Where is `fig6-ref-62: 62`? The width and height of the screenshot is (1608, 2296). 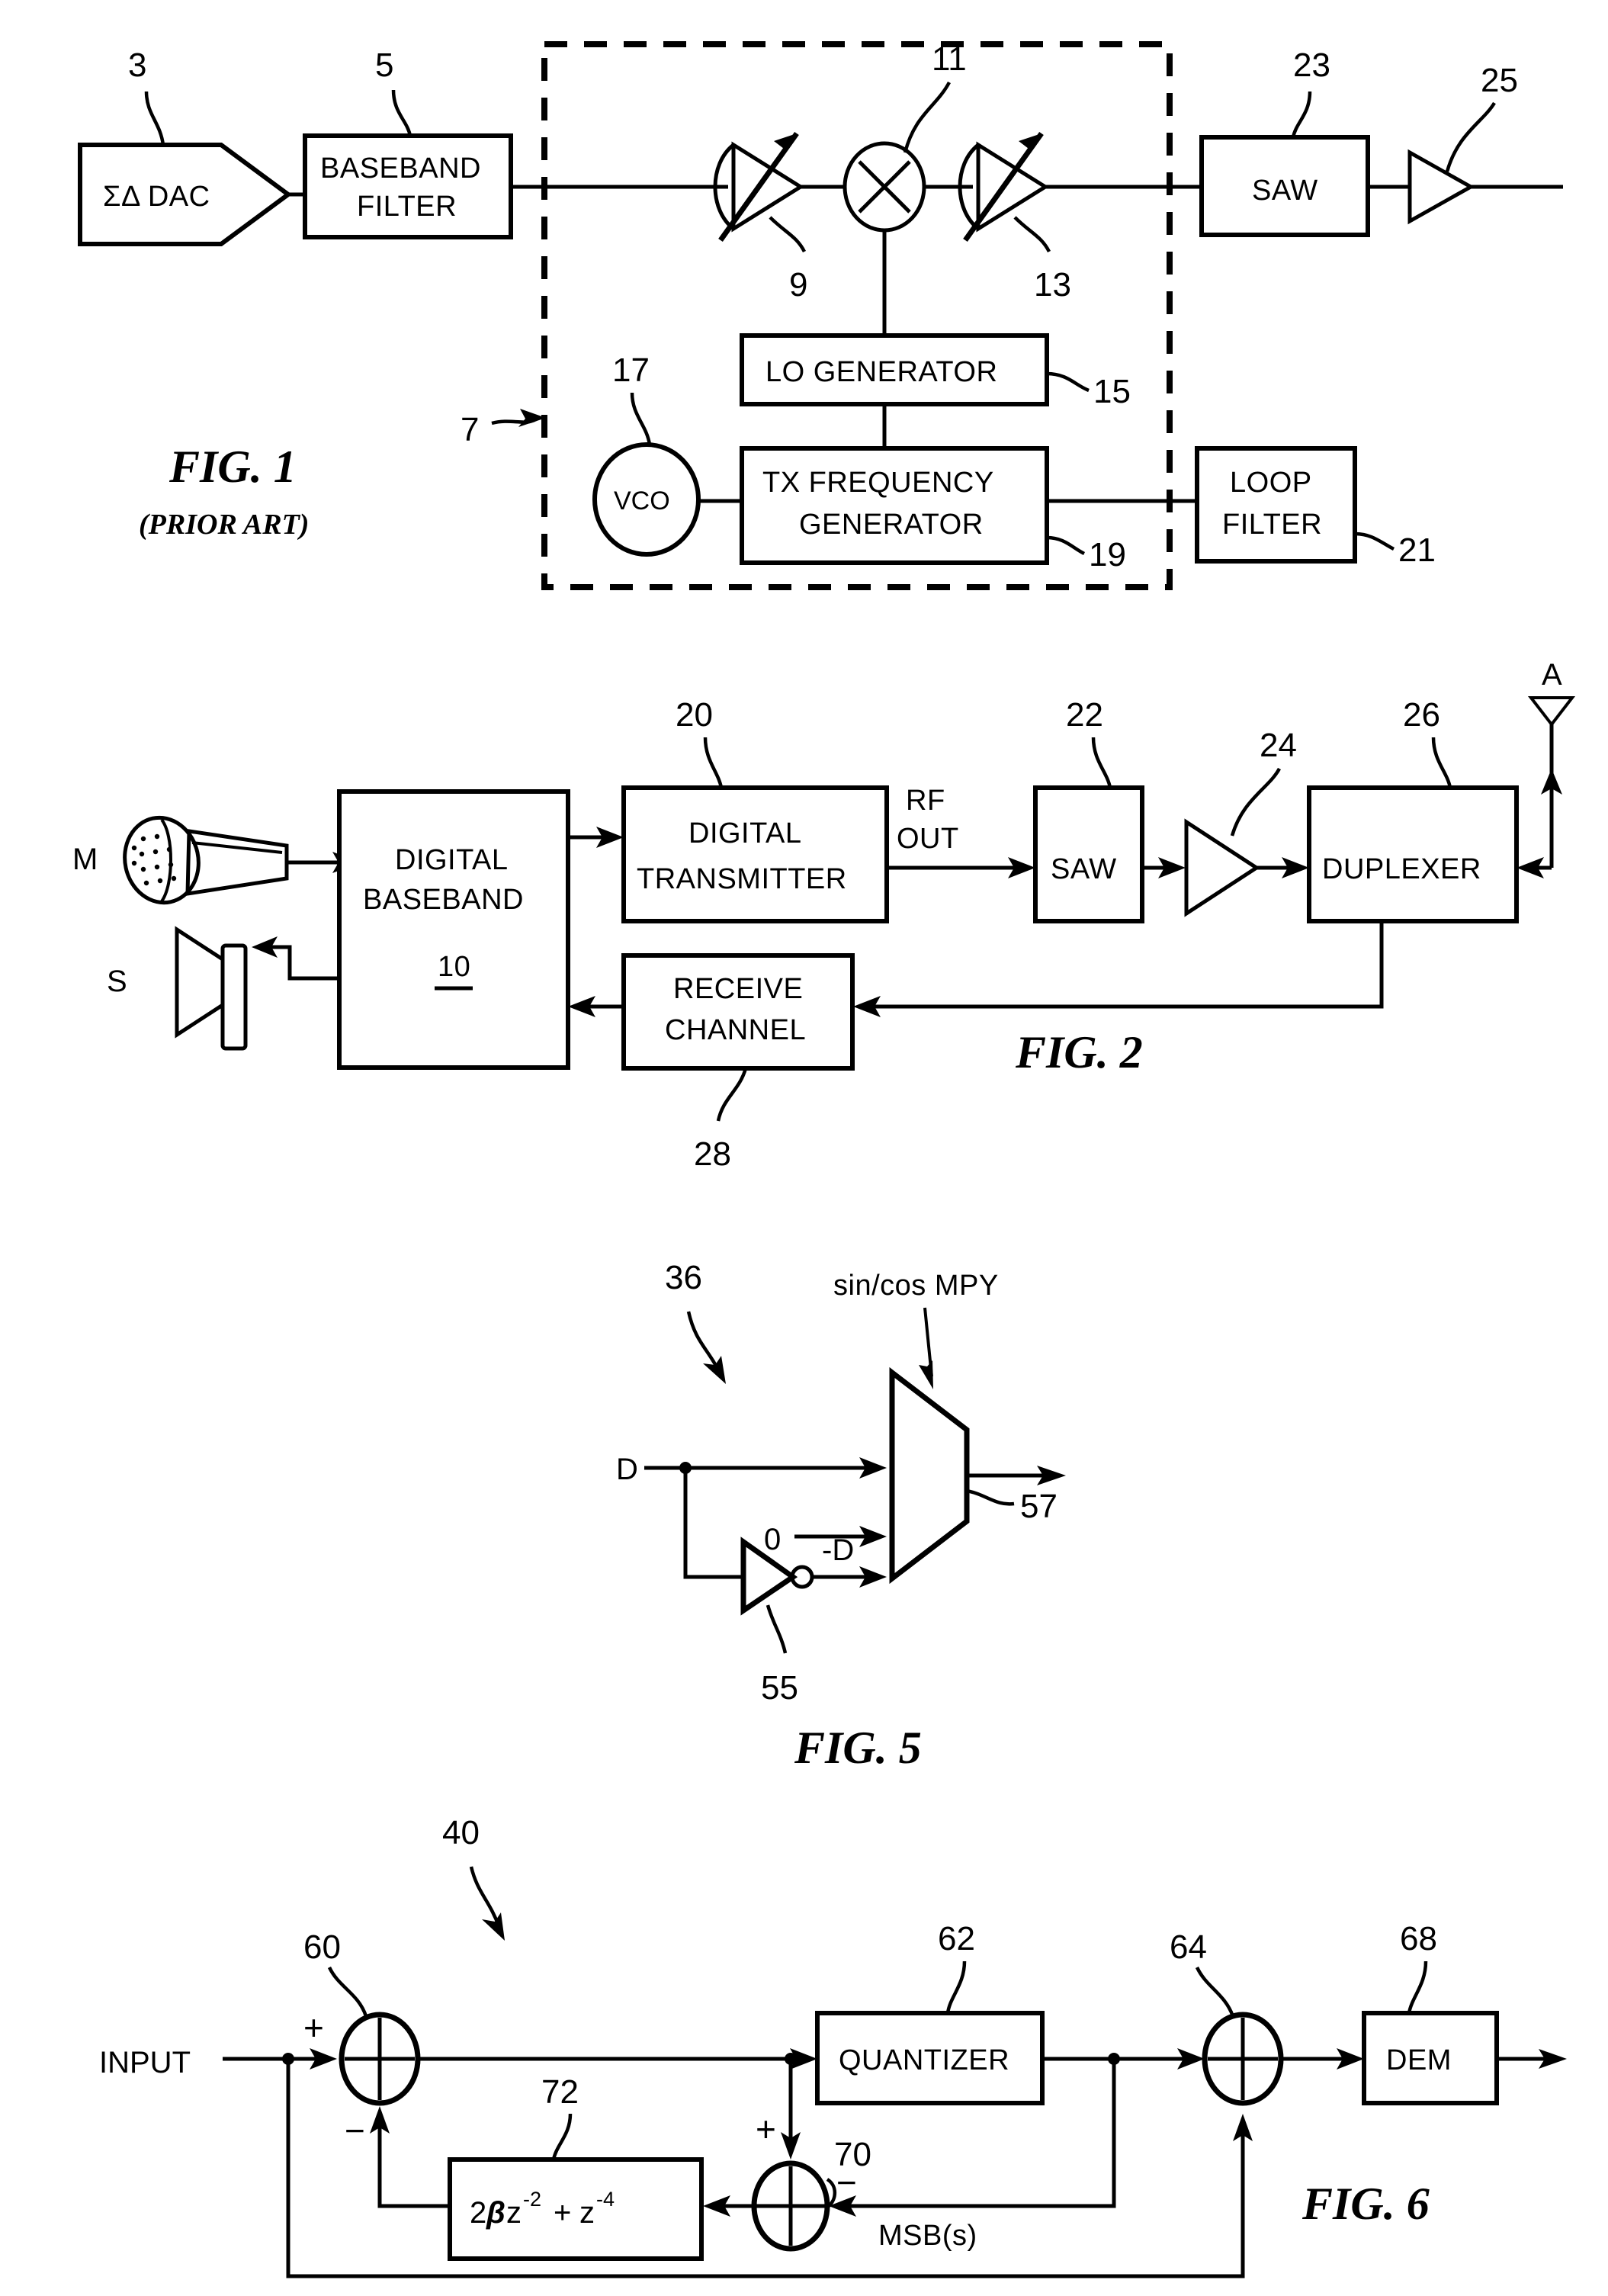 fig6-ref-62: 62 is located at coordinates (956, 1938).